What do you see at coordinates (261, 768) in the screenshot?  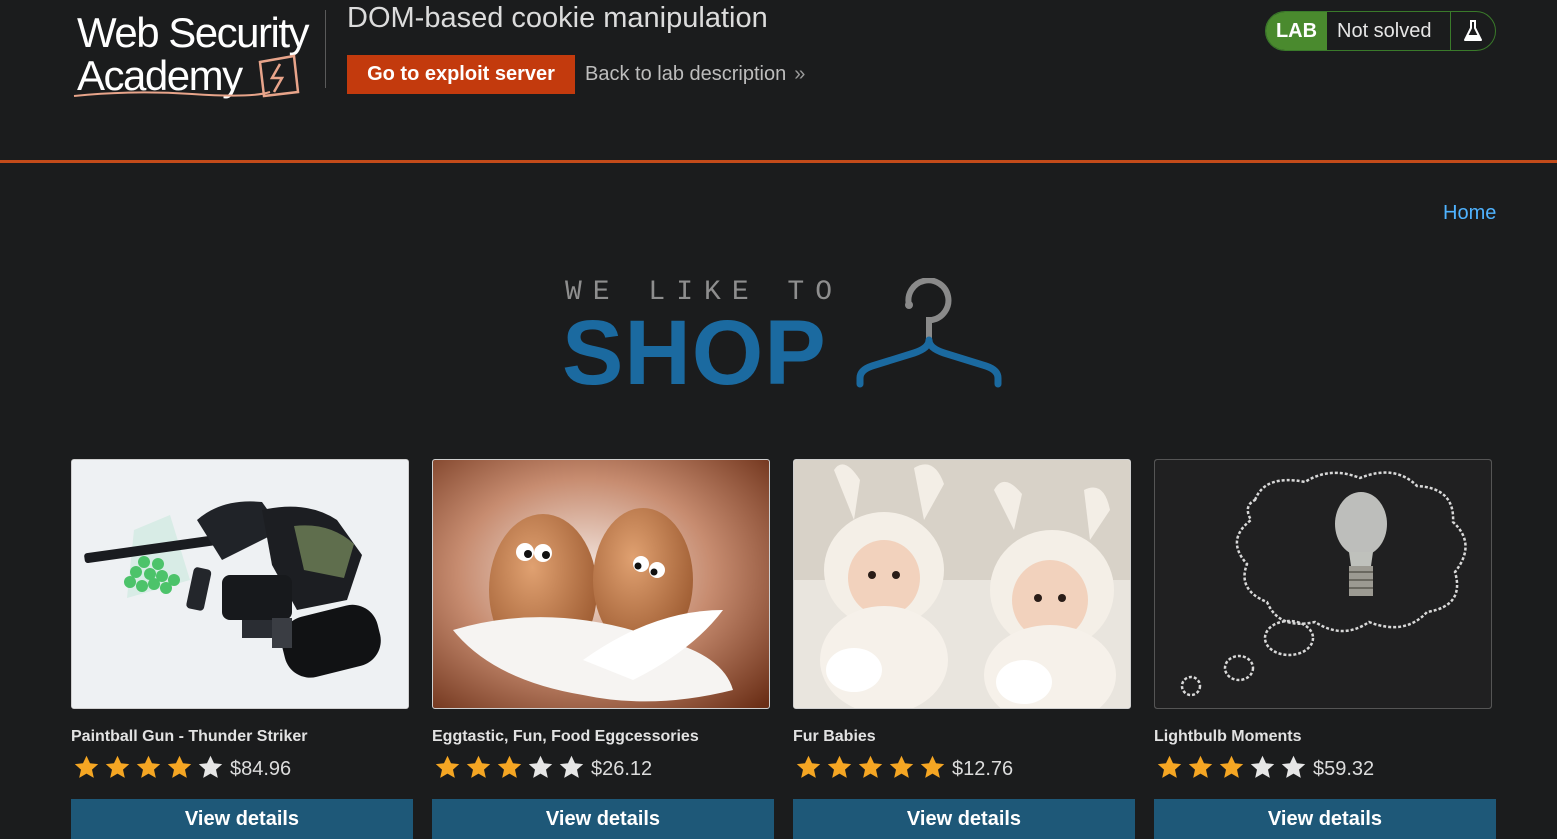 I see `product-price: $84.96` at bounding box center [261, 768].